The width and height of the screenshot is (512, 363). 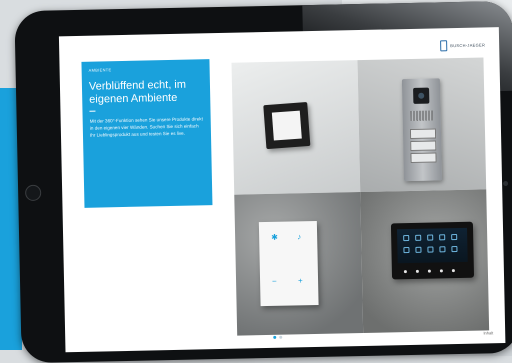 I want to click on room-controller-tile: ✱ ♪ − +, so click(x=299, y=264).